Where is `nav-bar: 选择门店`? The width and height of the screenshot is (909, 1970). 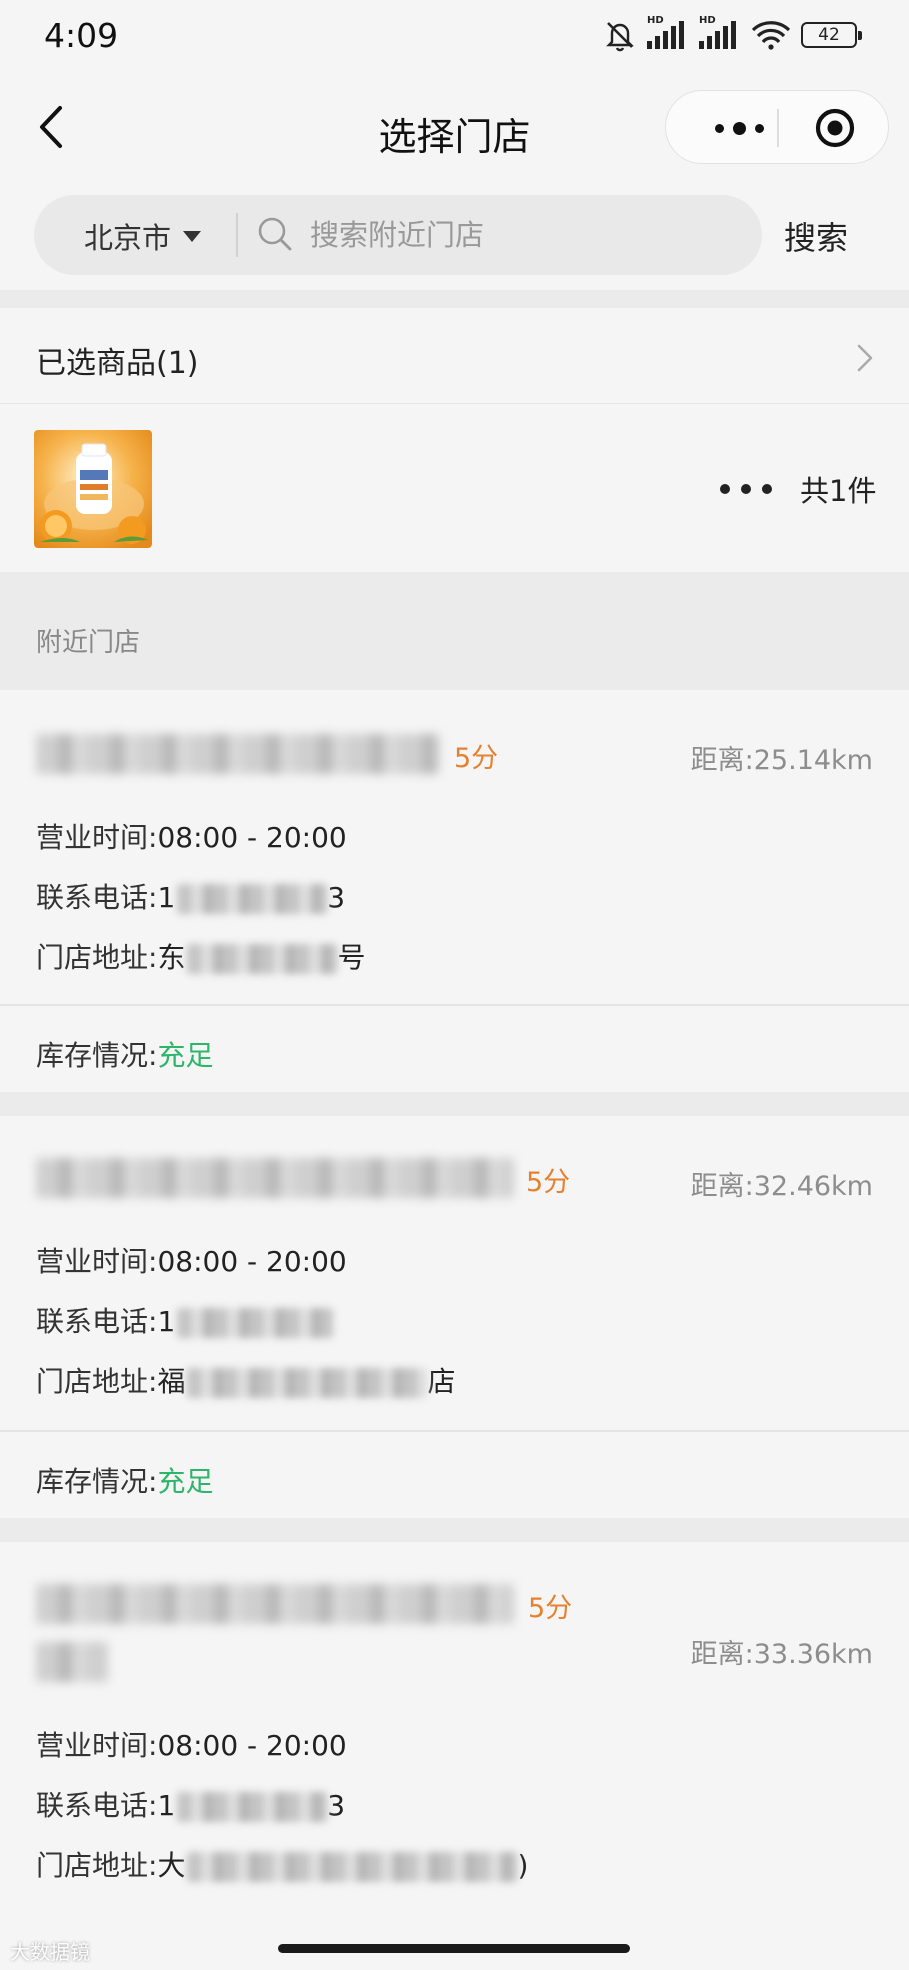
nav-bar: 选择门店 is located at coordinates (454, 127).